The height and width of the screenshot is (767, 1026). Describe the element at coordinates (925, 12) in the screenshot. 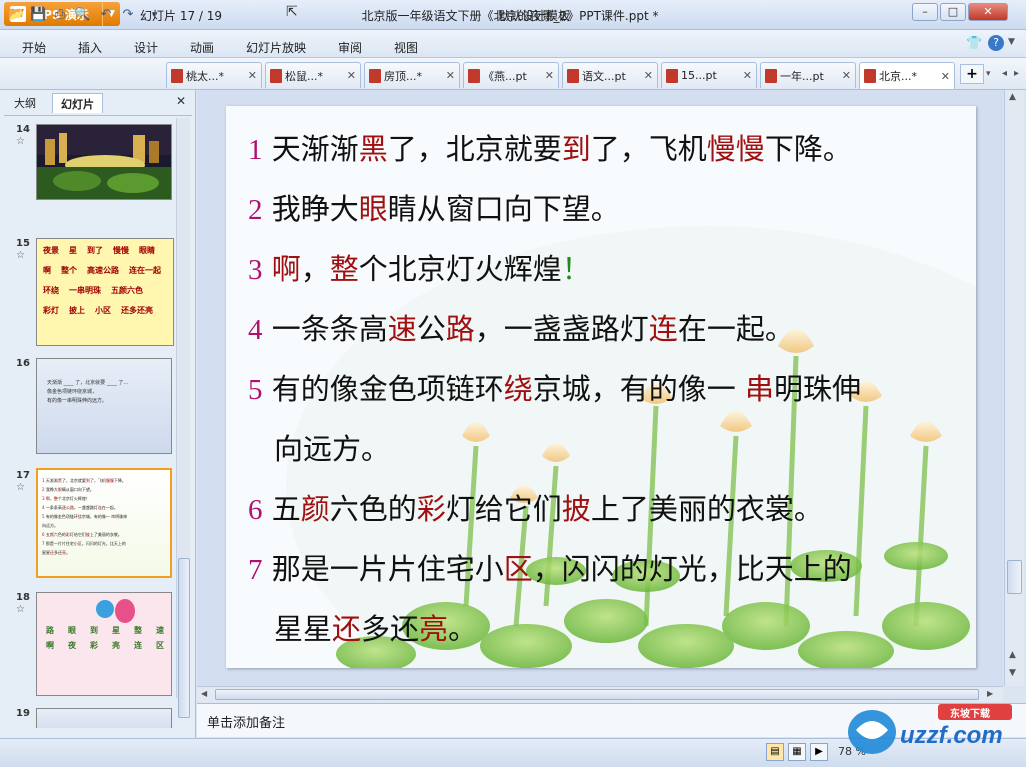

I see `minimize-button: –` at that location.